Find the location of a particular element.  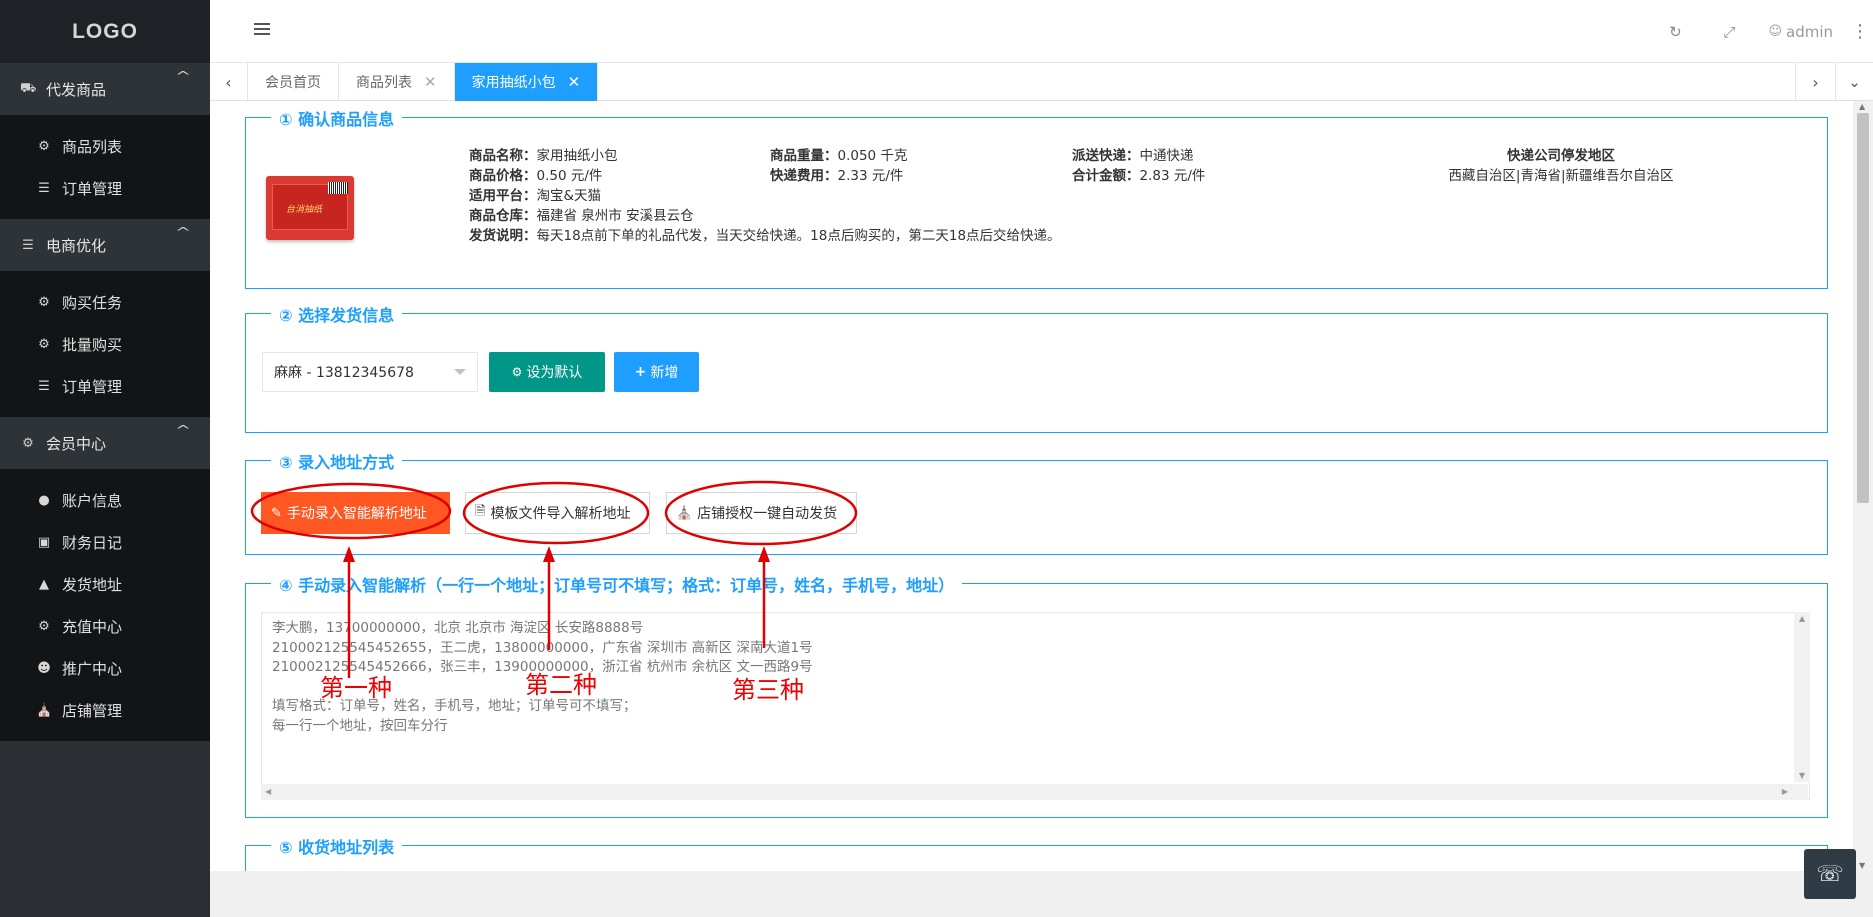

stop-area-value: 西藏自治区|青海省|新疆维吾尔自治区 is located at coordinates (1561, 176).